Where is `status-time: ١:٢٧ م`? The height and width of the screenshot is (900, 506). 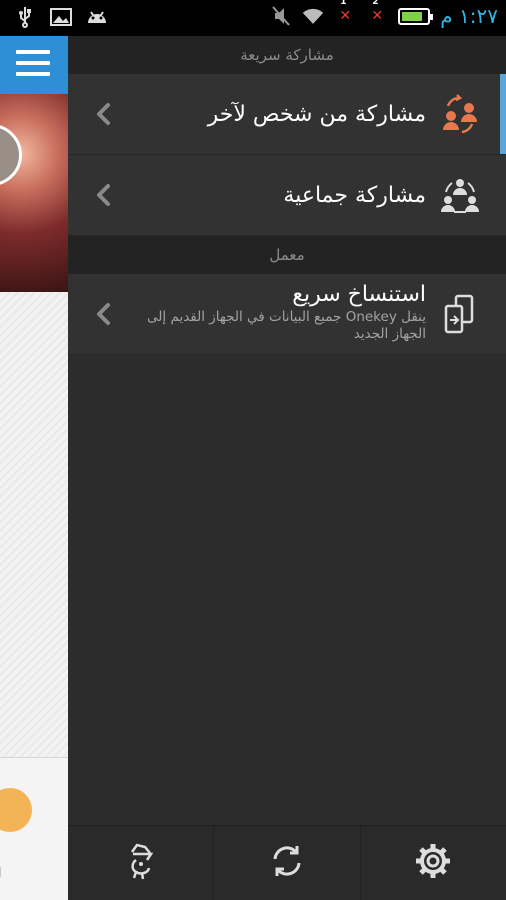 status-time: ١:٢٧ م is located at coordinates (469, 16).